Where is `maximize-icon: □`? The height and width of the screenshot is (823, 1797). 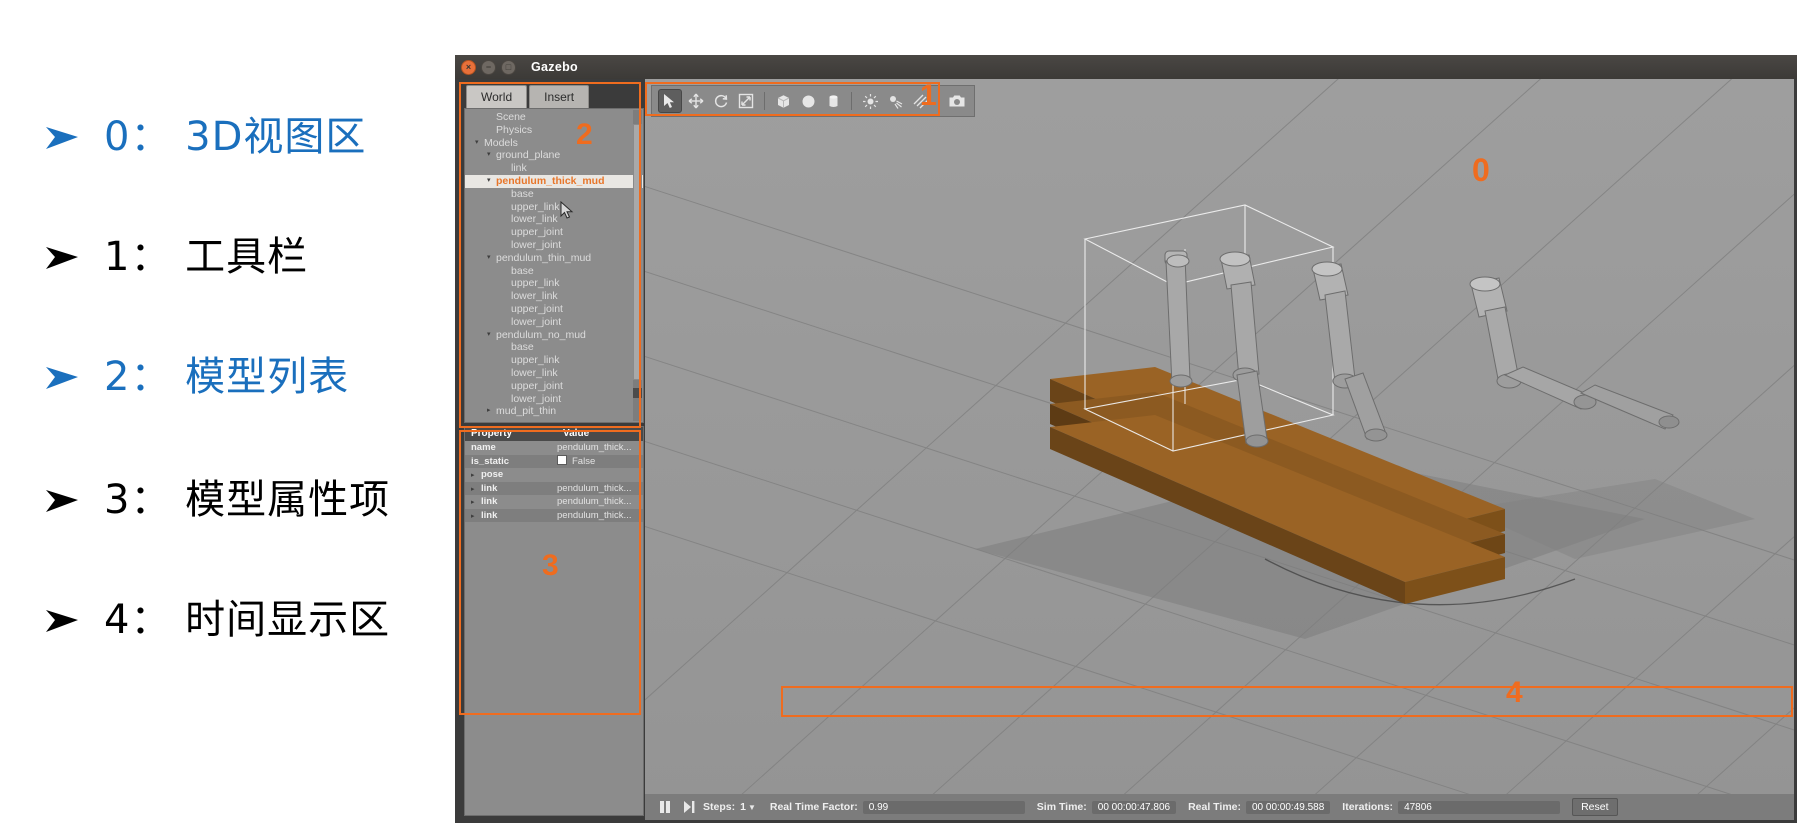
maximize-icon: □ is located at coordinates (508, 67).